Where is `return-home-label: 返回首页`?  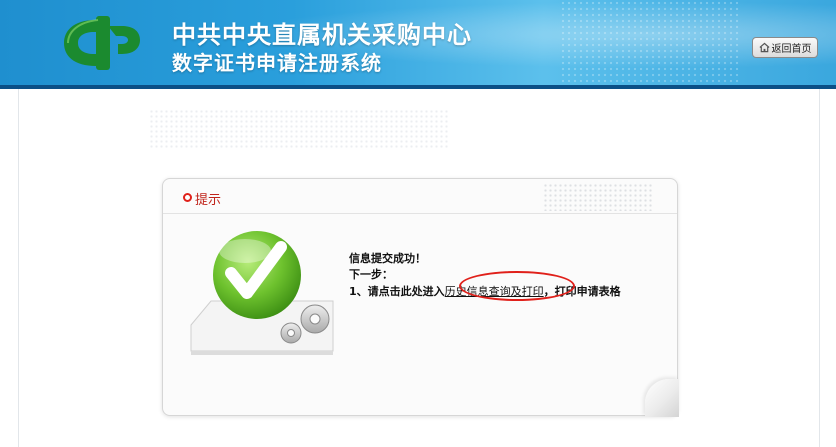 return-home-label: 返回首页 is located at coordinates (791, 49).